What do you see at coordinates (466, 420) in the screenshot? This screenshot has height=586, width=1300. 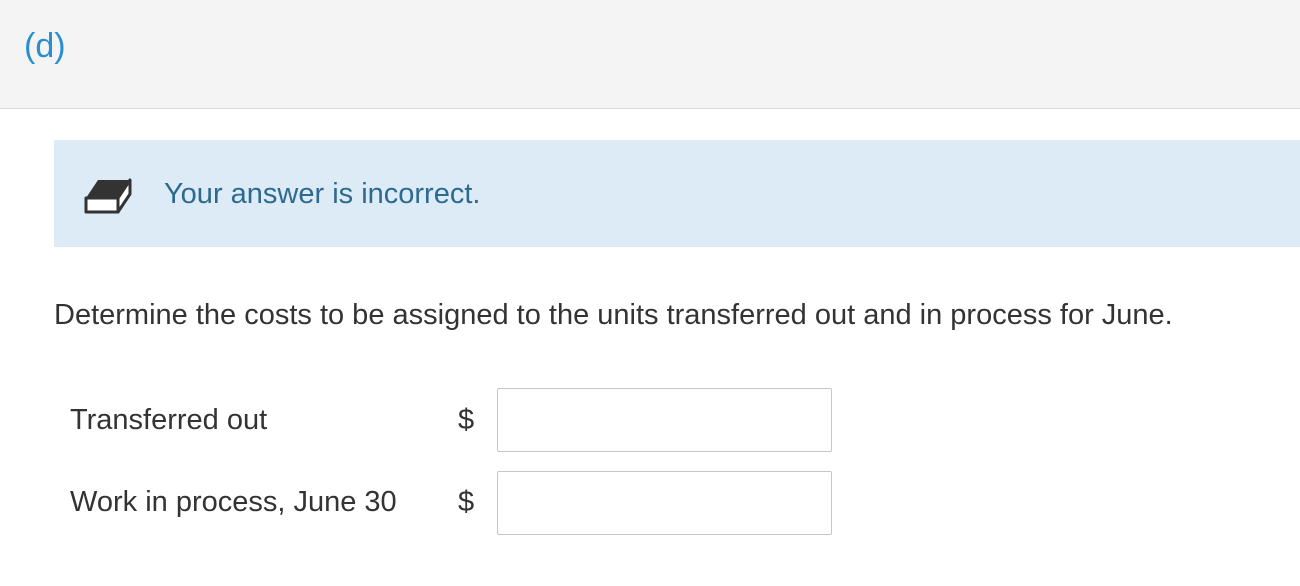 I see `transferred-out-currency: $` at bounding box center [466, 420].